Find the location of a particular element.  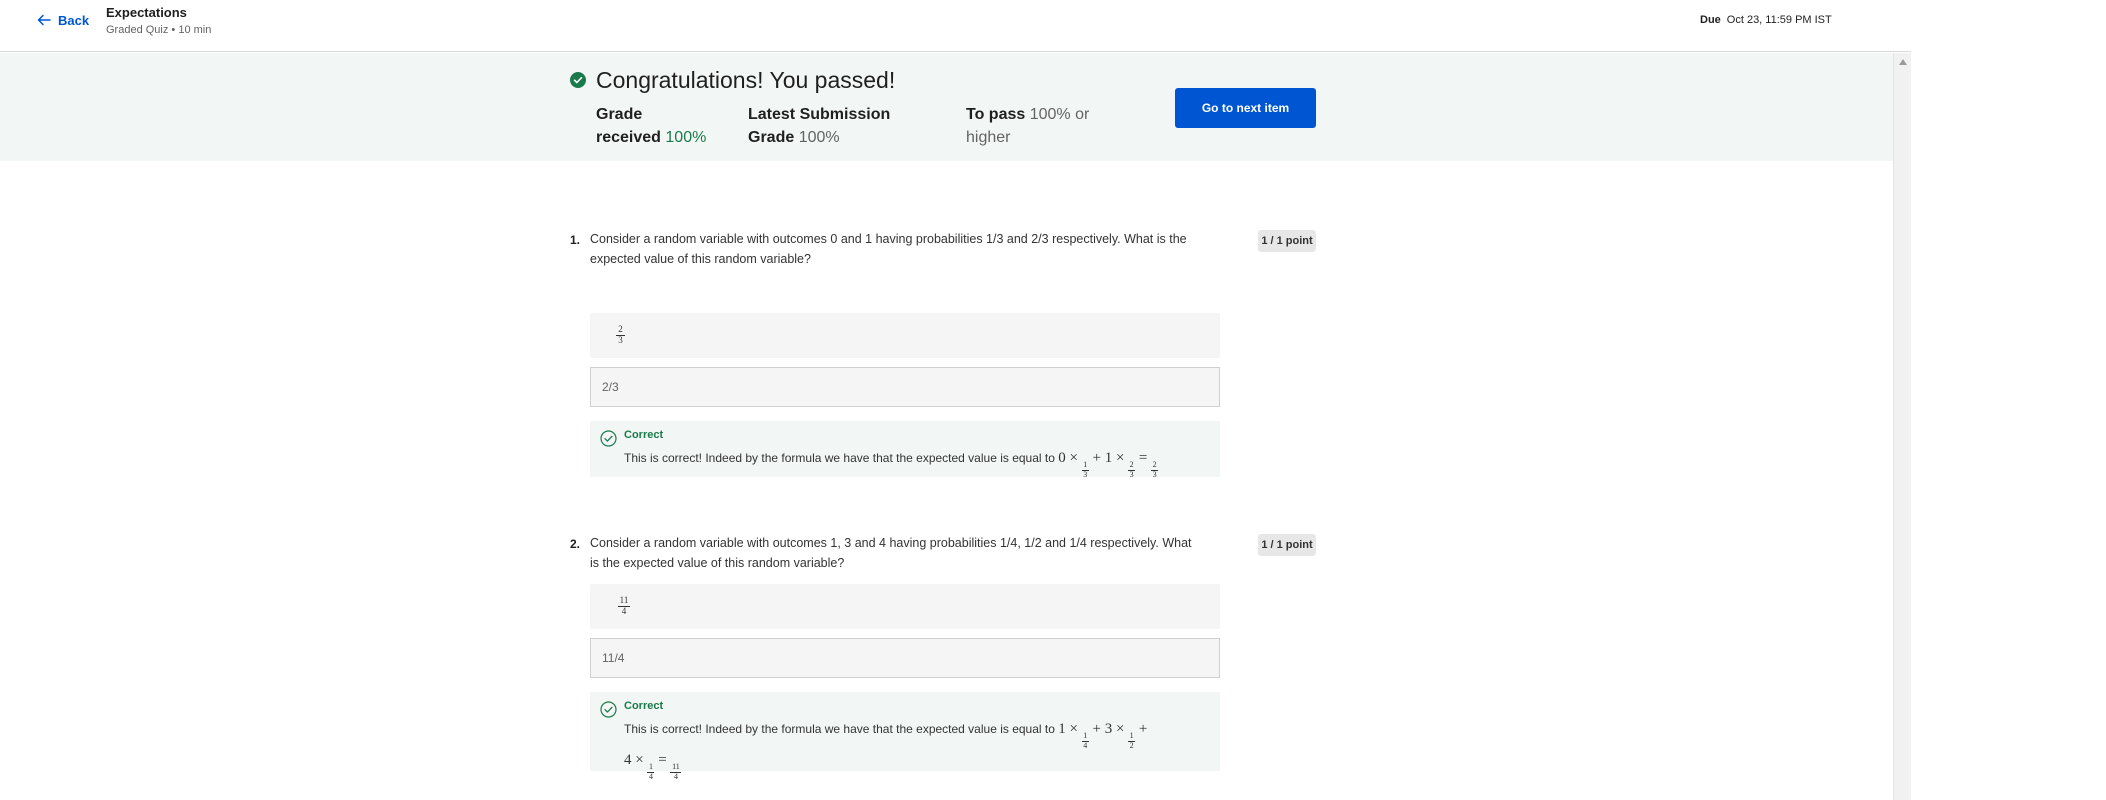

question-2-points-badge: 1 / 1 point is located at coordinates (1287, 545).